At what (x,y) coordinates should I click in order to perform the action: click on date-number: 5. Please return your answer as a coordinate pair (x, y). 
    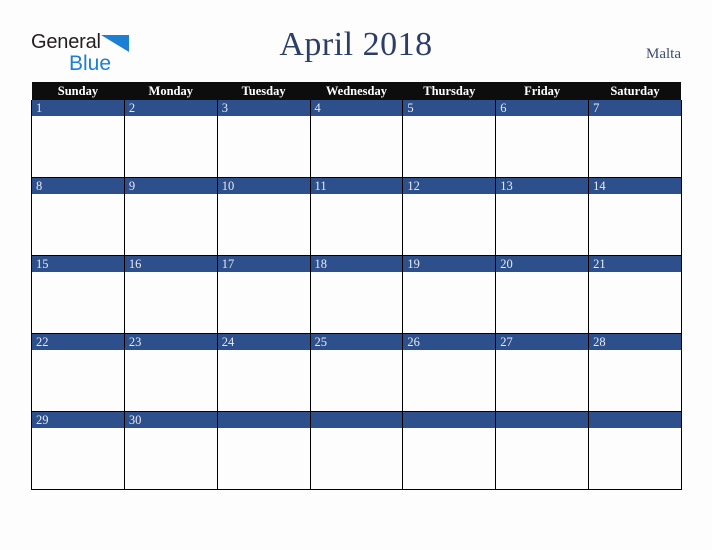
    Looking at the image, I should click on (449, 108).